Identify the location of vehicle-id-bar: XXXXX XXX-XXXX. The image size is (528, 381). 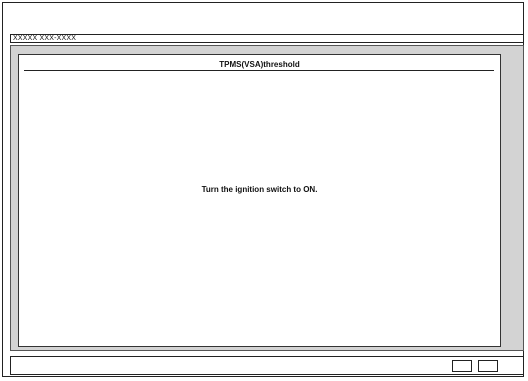
(267, 38).